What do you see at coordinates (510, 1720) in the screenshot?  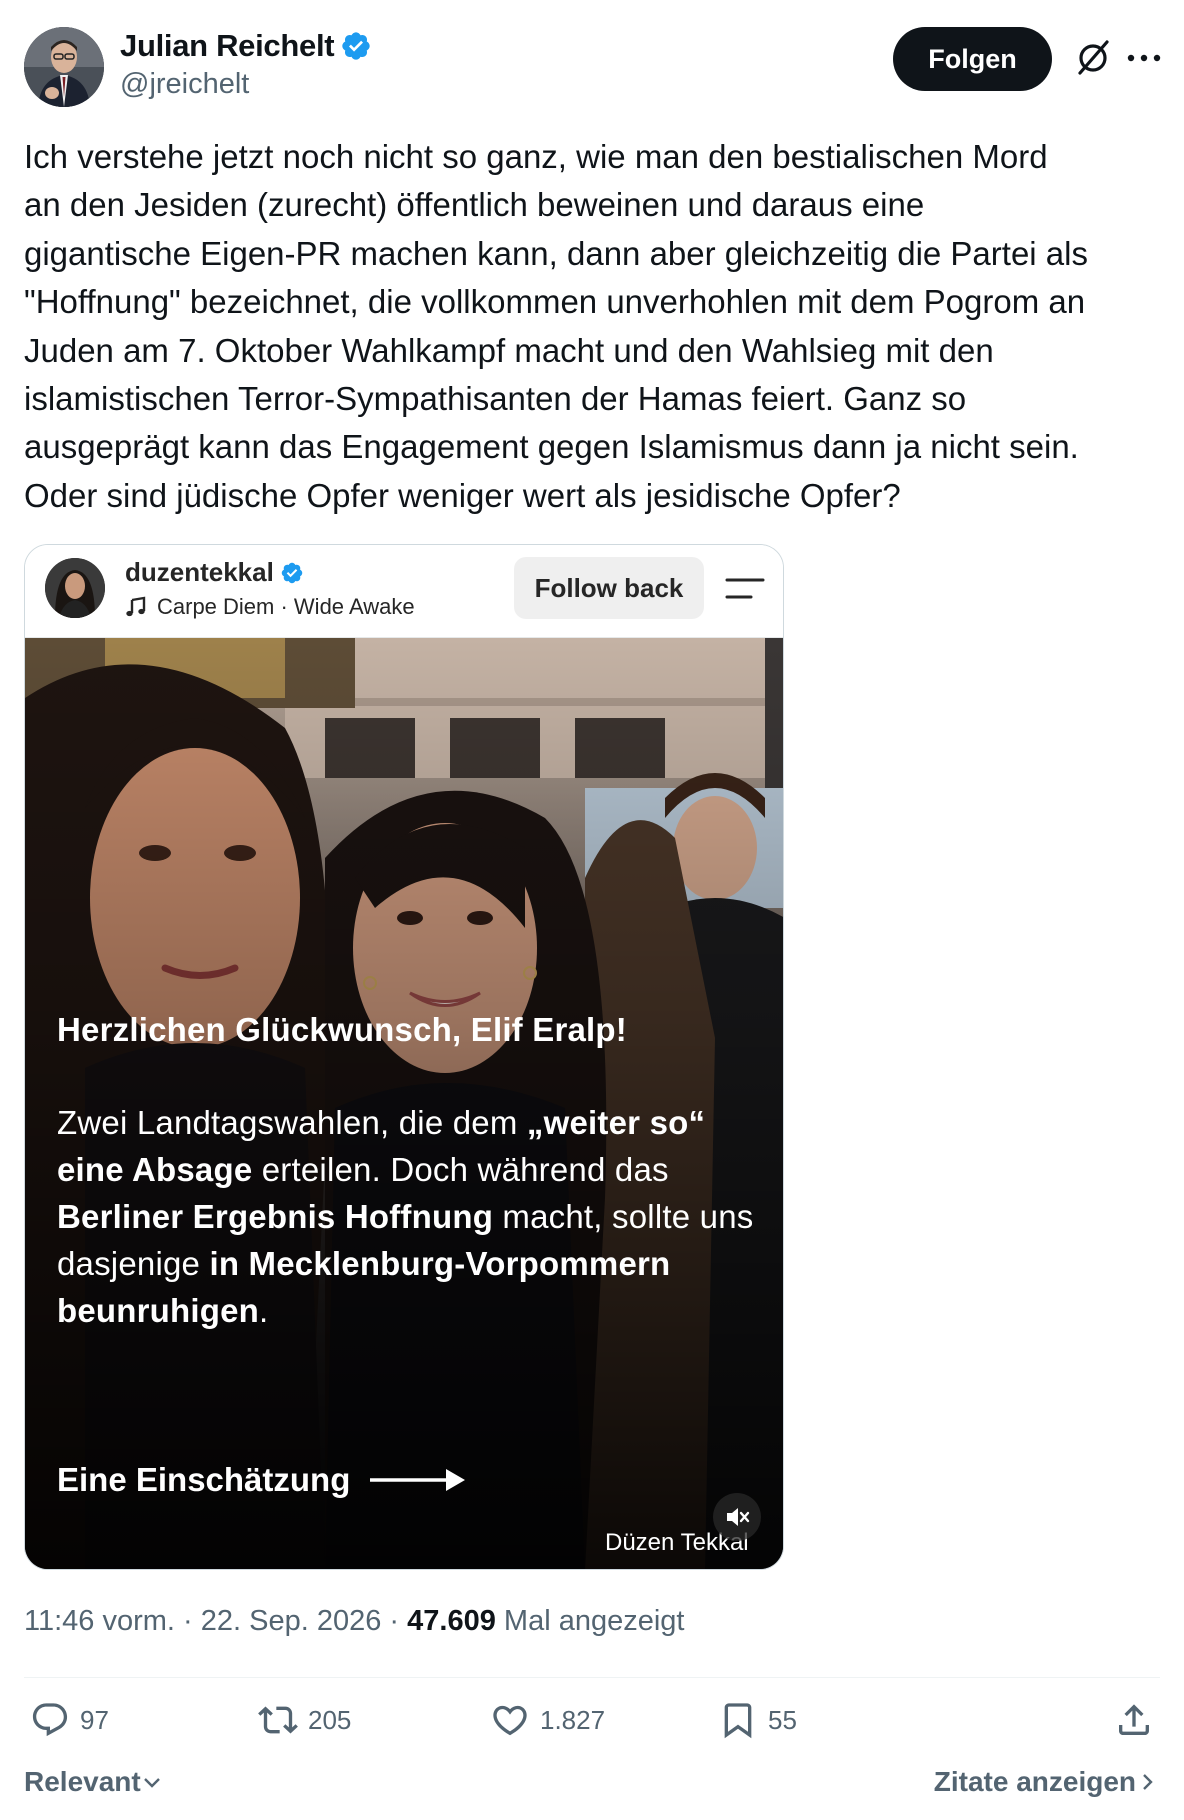 I see `like-icon` at bounding box center [510, 1720].